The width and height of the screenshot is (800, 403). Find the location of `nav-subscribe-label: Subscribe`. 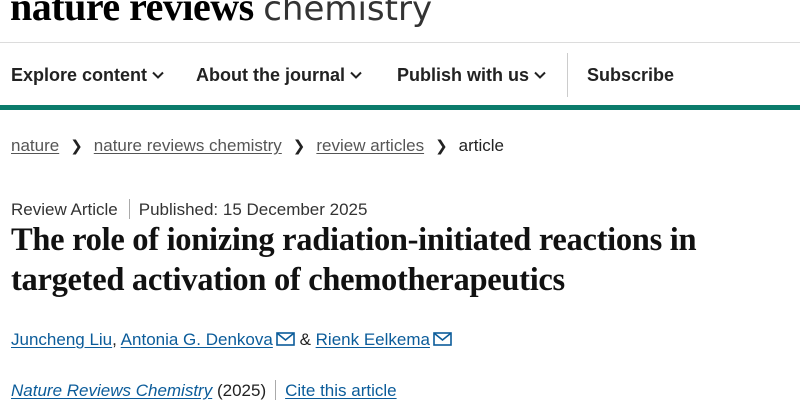

nav-subscribe-label: Subscribe is located at coordinates (631, 75).